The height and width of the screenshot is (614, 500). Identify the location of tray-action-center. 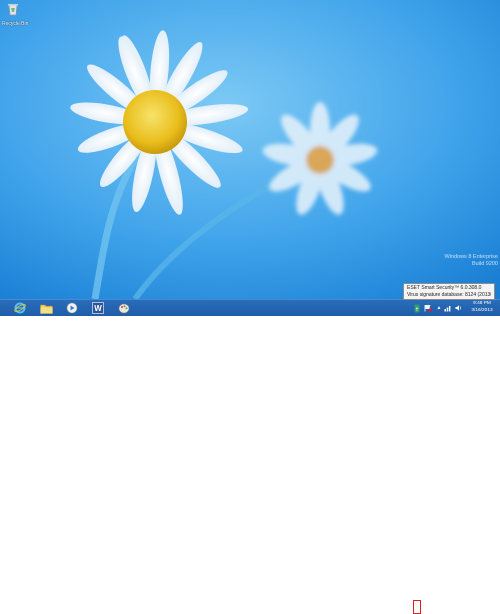
(428, 308).